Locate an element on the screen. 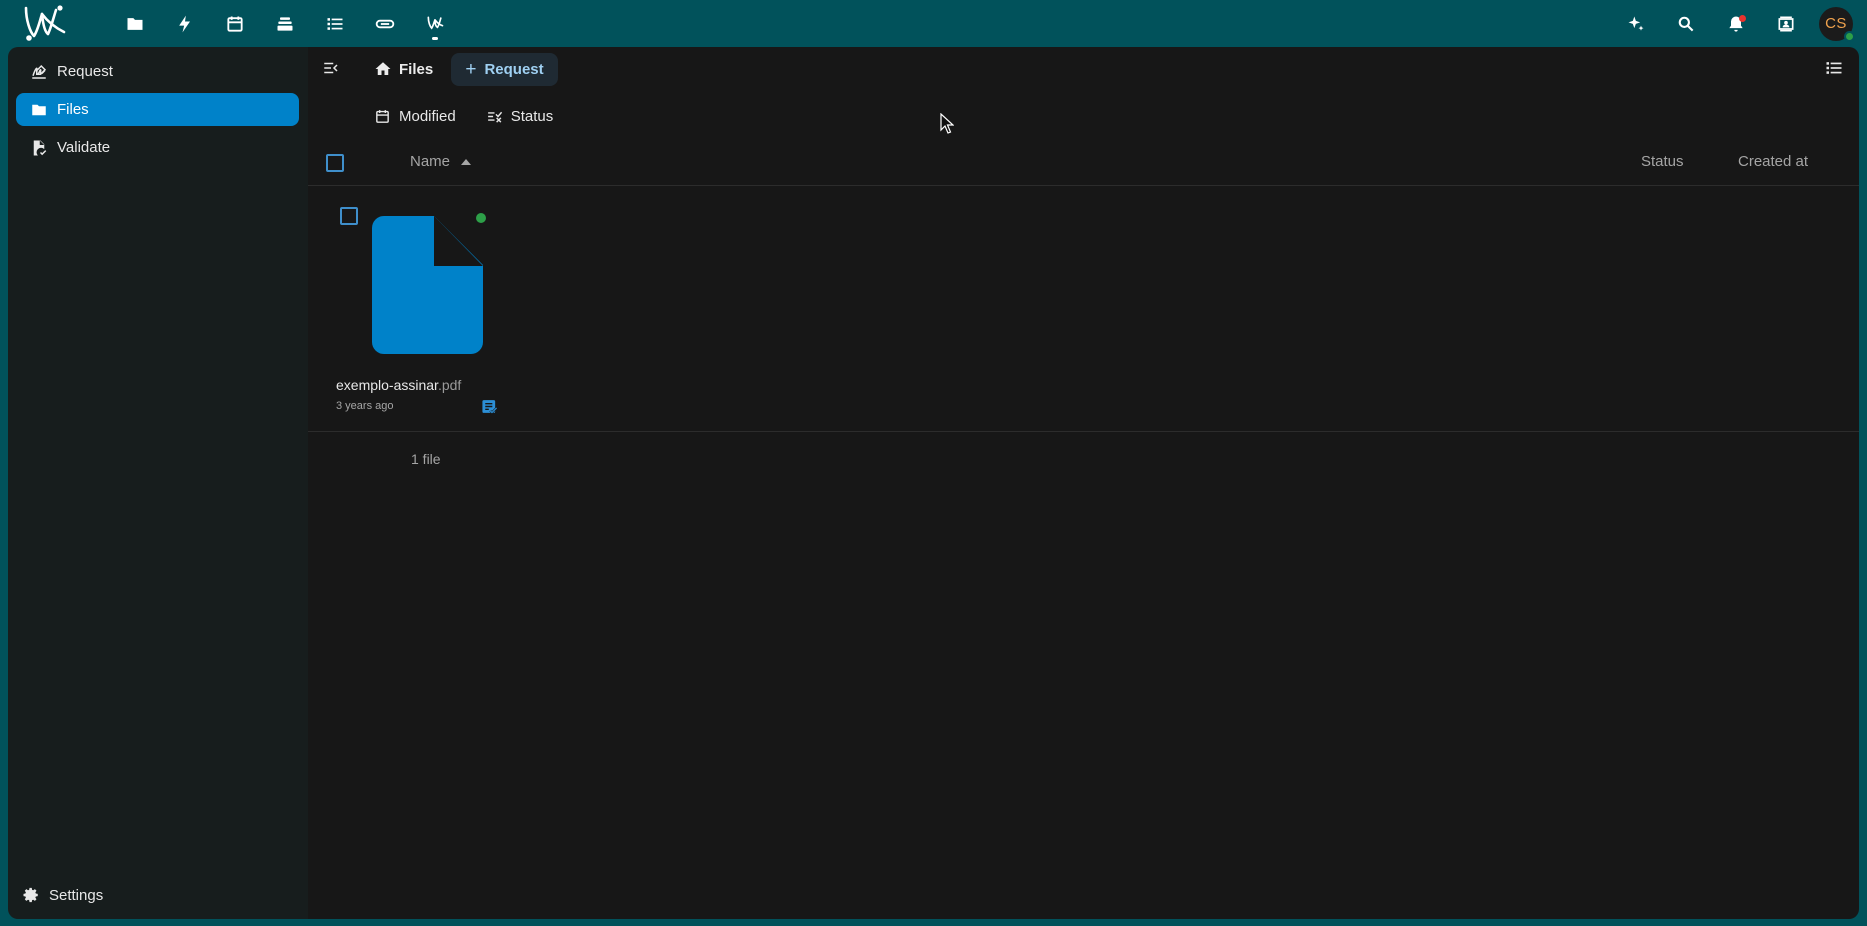 This screenshot has height=926, width=1867. link-app-button is located at coordinates (385, 24).